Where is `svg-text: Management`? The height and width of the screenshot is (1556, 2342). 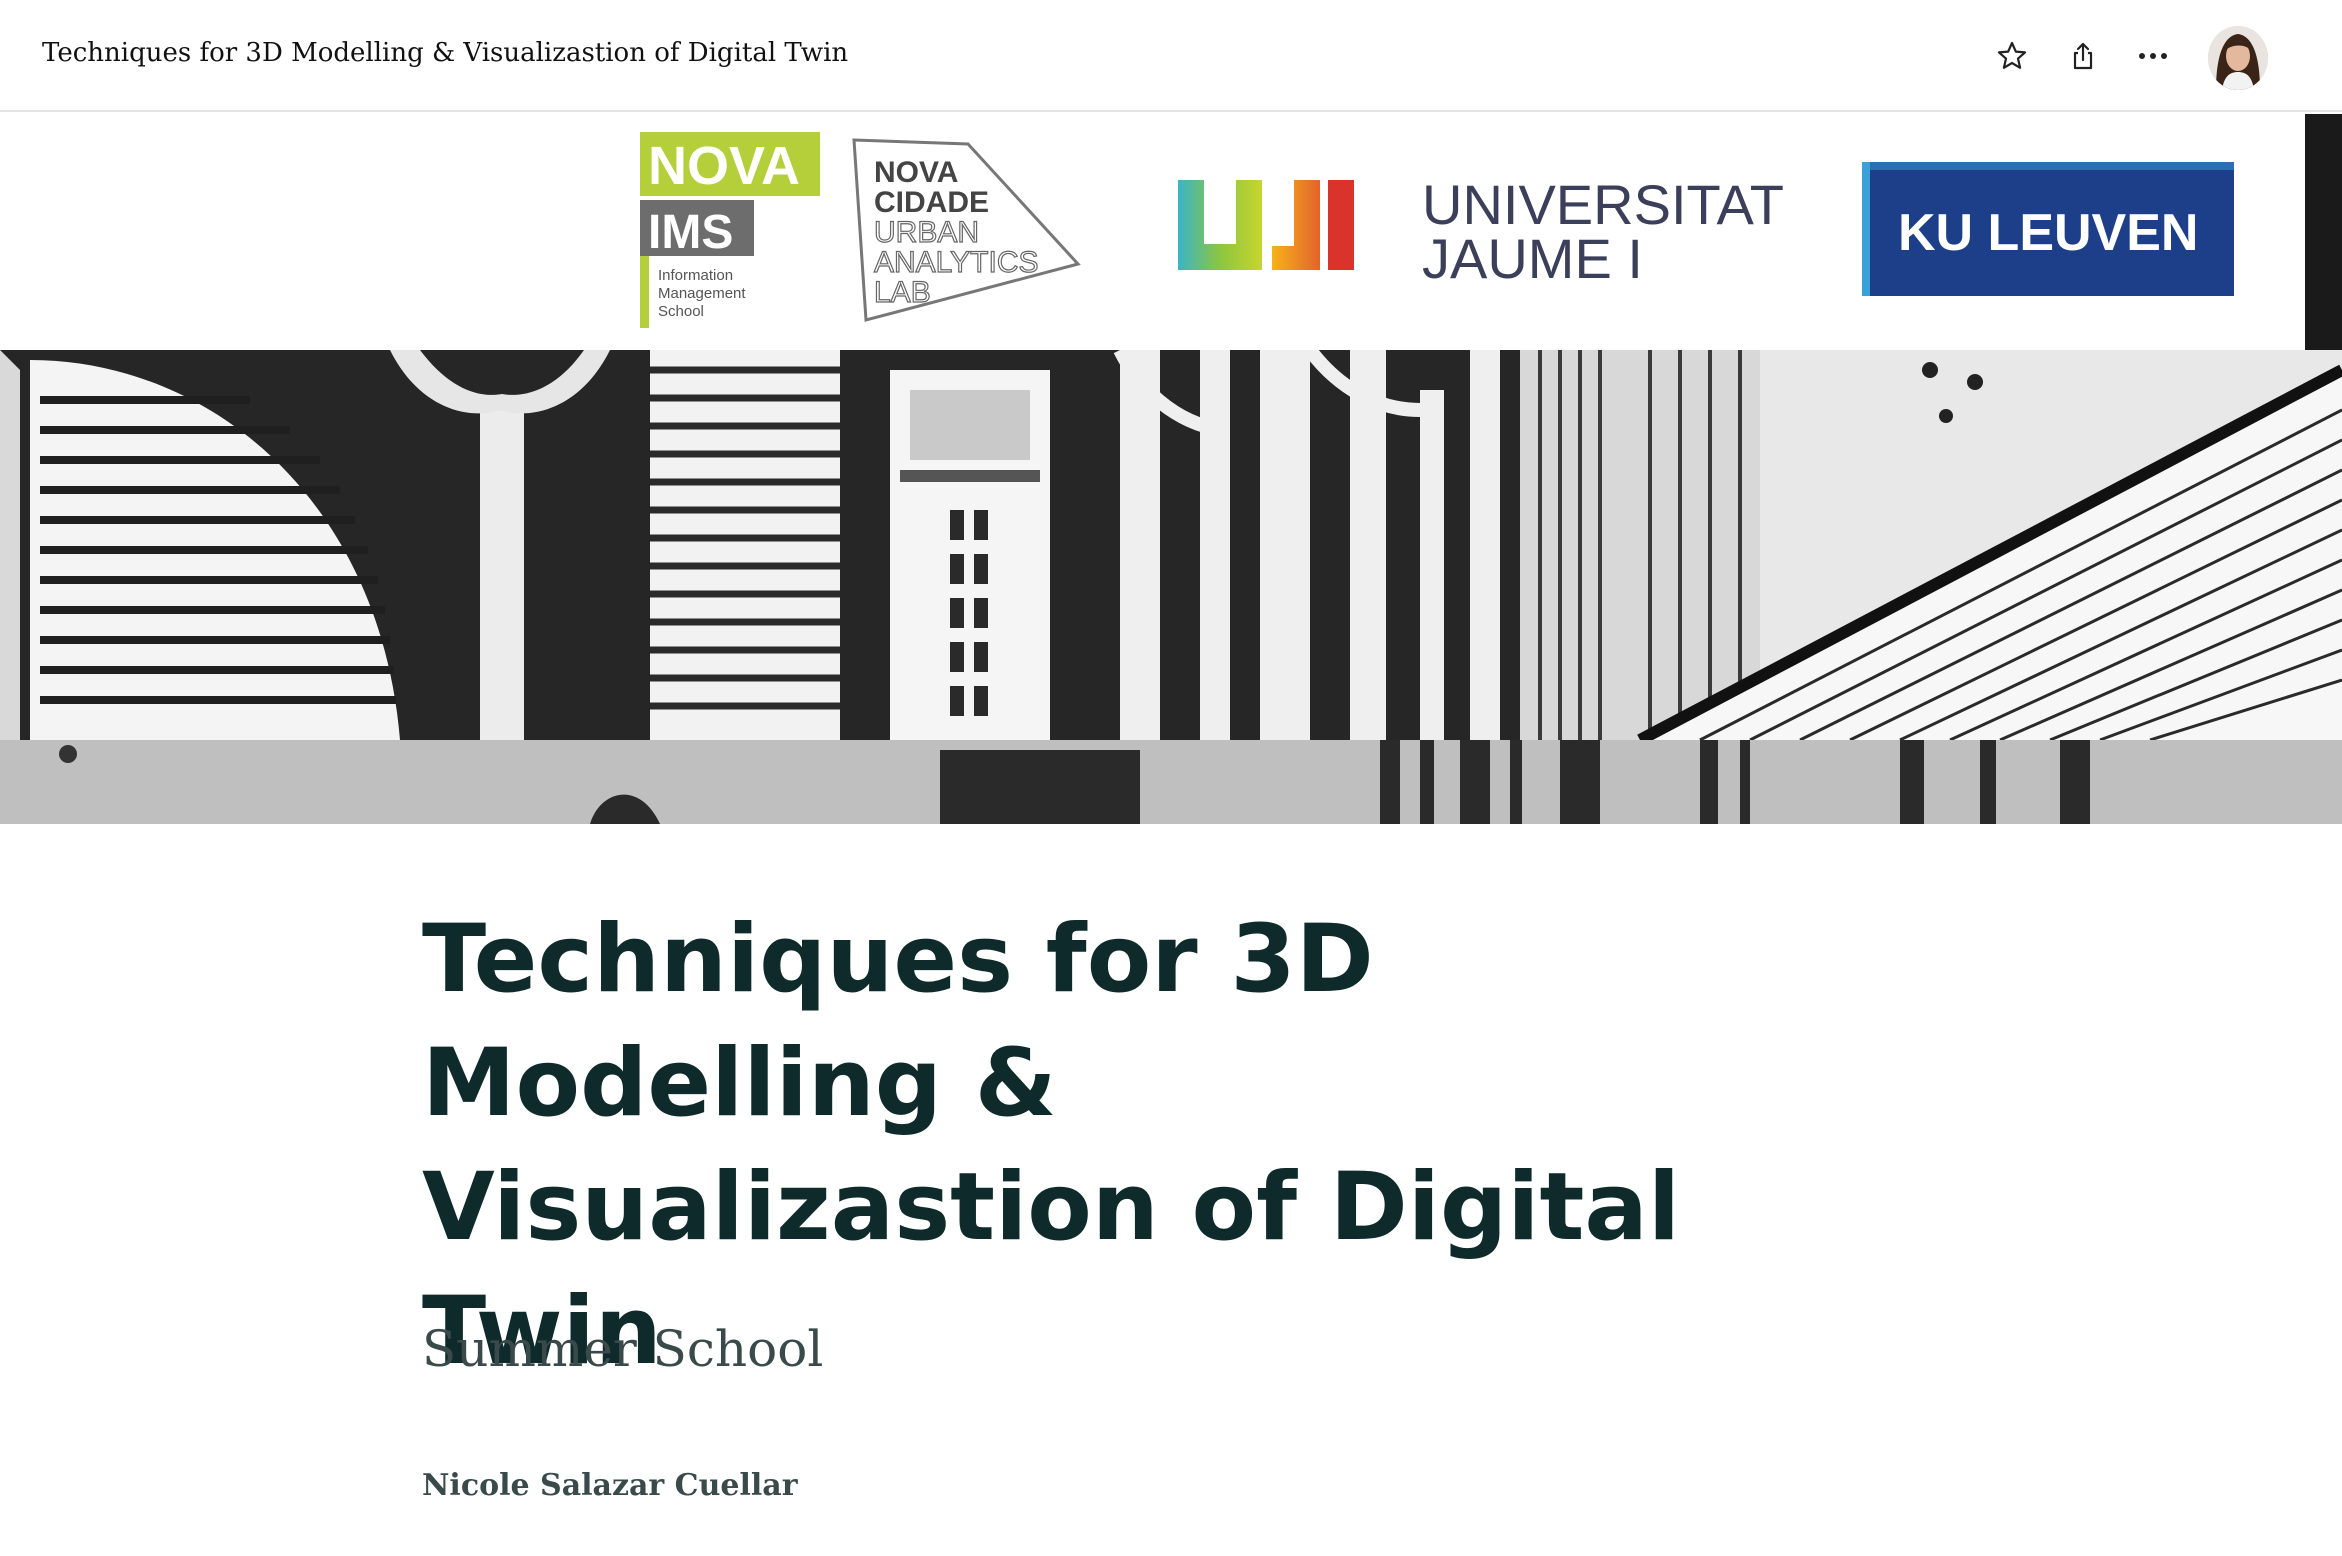
svg-text: Management is located at coordinates (702, 293).